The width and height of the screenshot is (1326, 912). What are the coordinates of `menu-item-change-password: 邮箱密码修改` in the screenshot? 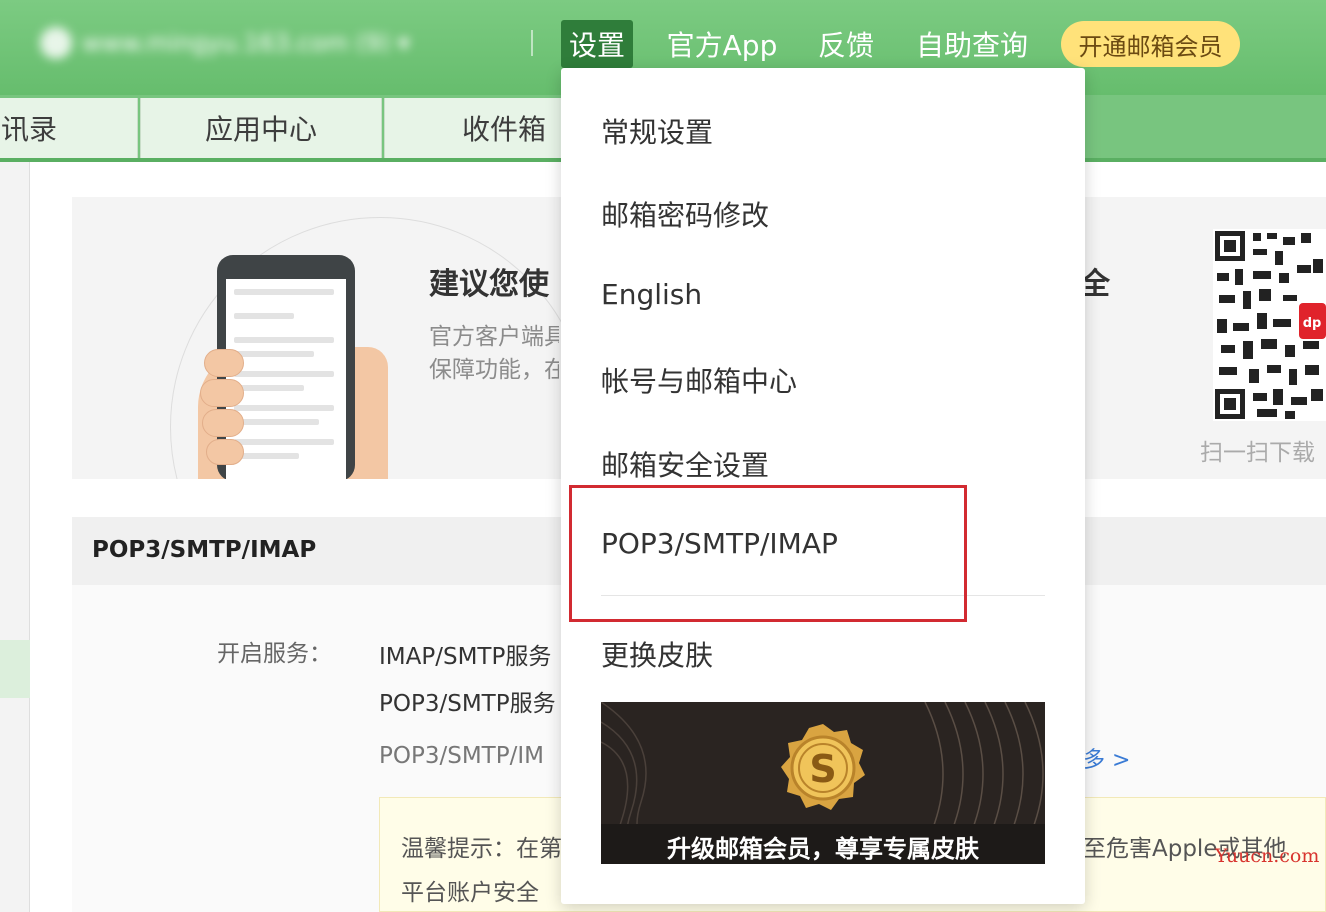 It's located at (685, 214).